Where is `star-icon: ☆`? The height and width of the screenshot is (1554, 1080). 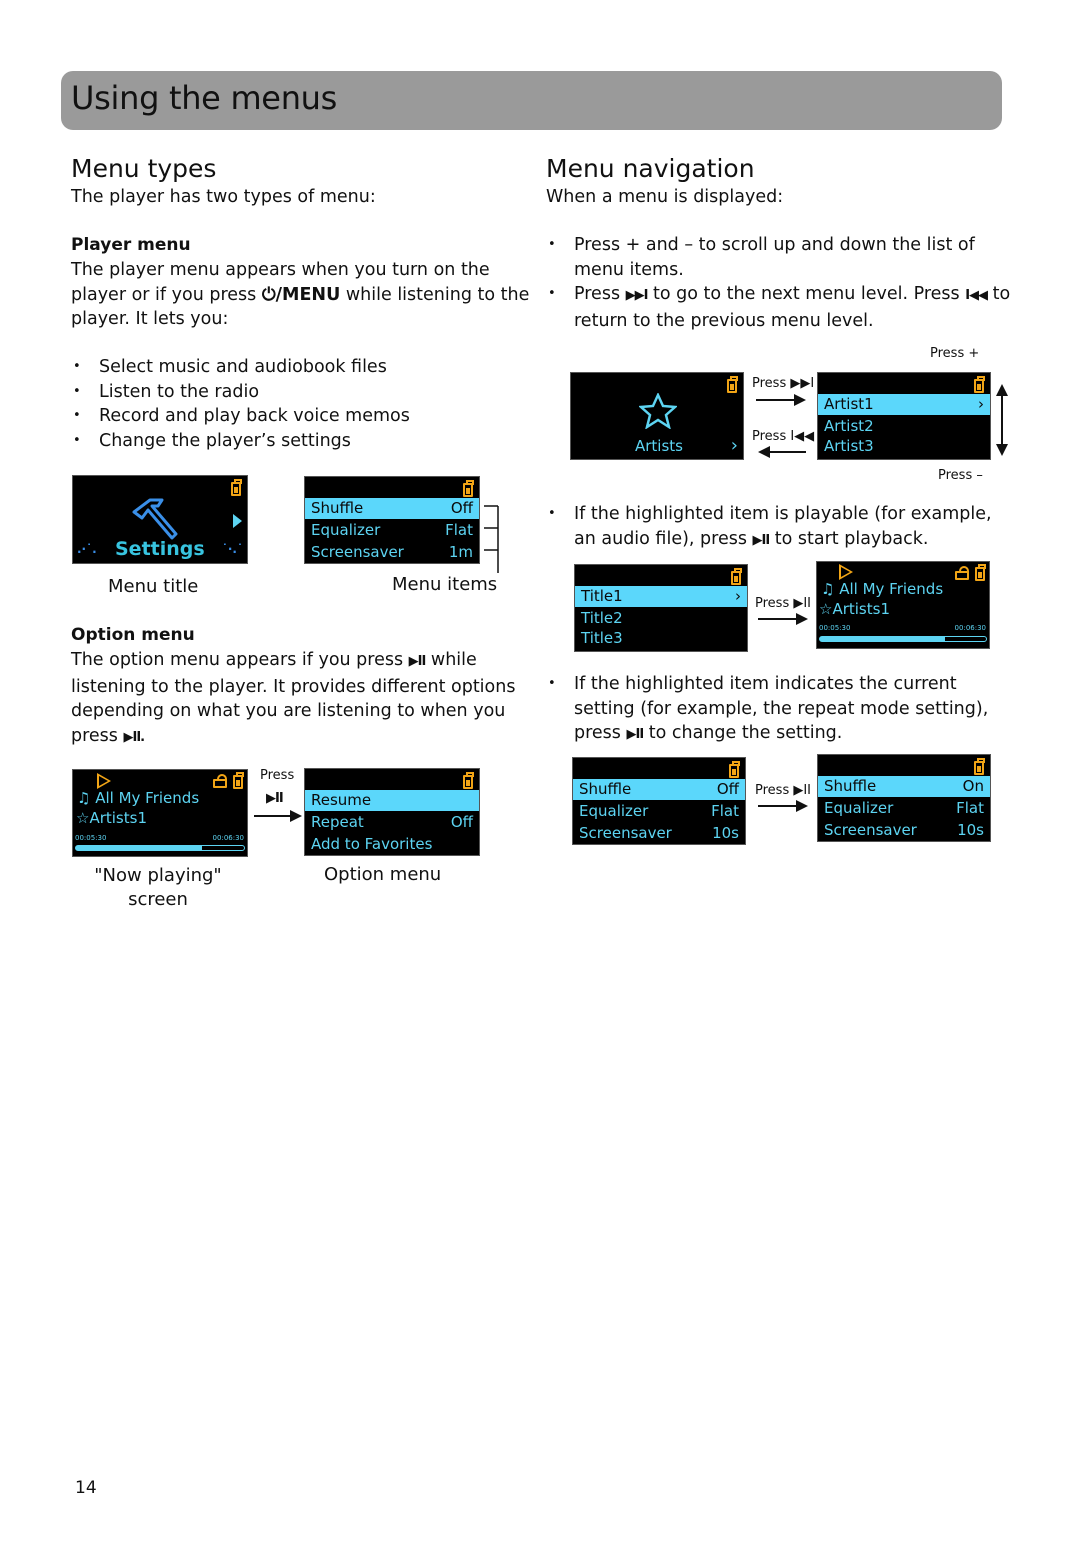
star-icon: ☆ is located at coordinates (826, 609).